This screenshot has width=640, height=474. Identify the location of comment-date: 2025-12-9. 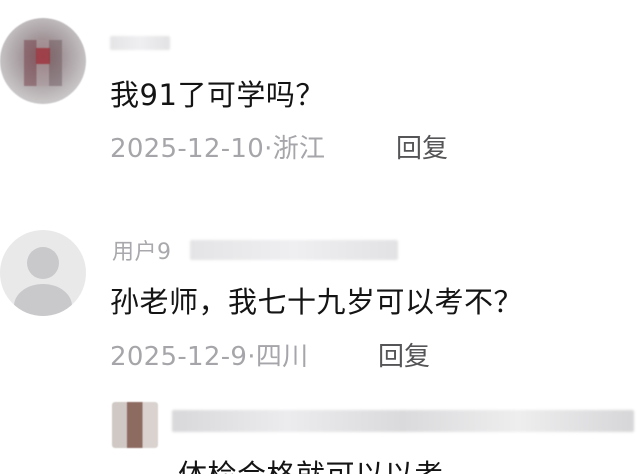
(179, 357).